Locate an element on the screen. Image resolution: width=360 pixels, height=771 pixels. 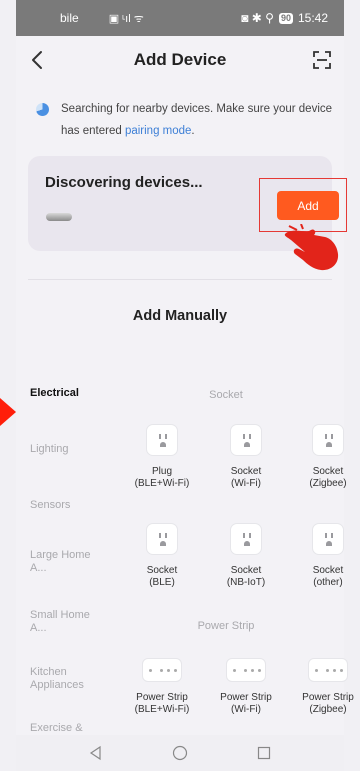
scan-icon is located at coordinates (322, 60).